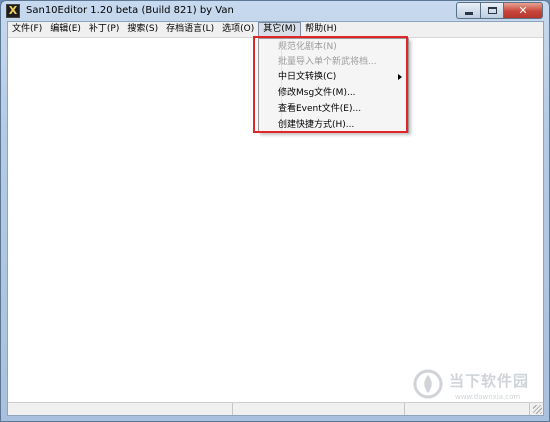 The height and width of the screenshot is (422, 550). Describe the element at coordinates (130, 10) in the screenshot. I see `window-title: San10Editor 1.20 beta (Build 821) by Van` at that location.